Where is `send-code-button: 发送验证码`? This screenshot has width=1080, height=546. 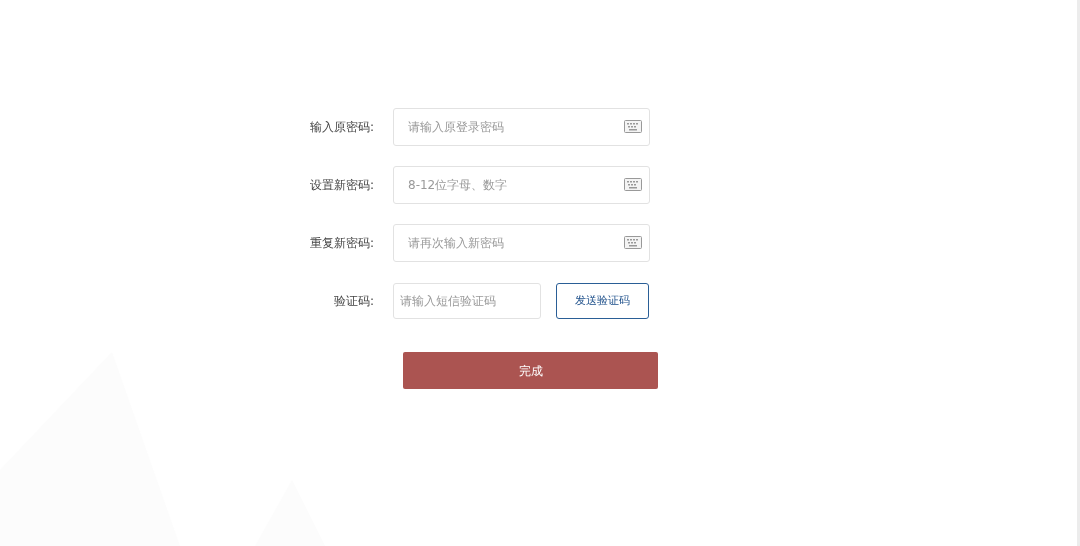
send-code-button: 发送验证码 is located at coordinates (602, 301).